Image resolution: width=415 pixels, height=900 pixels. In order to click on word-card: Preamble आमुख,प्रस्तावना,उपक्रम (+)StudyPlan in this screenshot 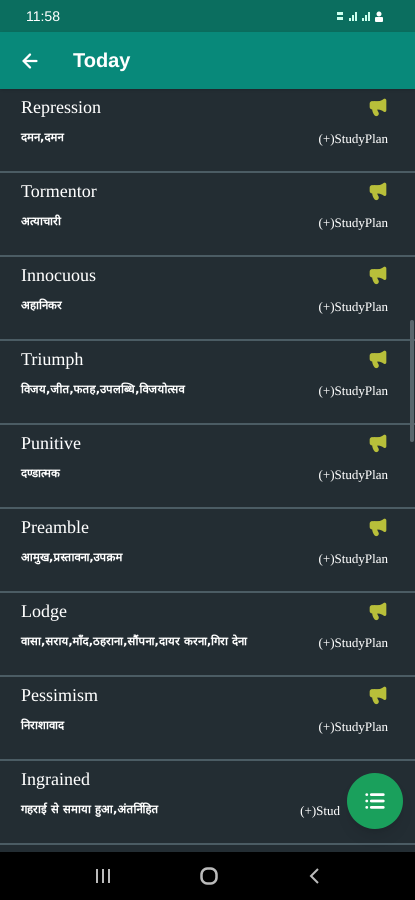, I will do `click(207, 551)`.